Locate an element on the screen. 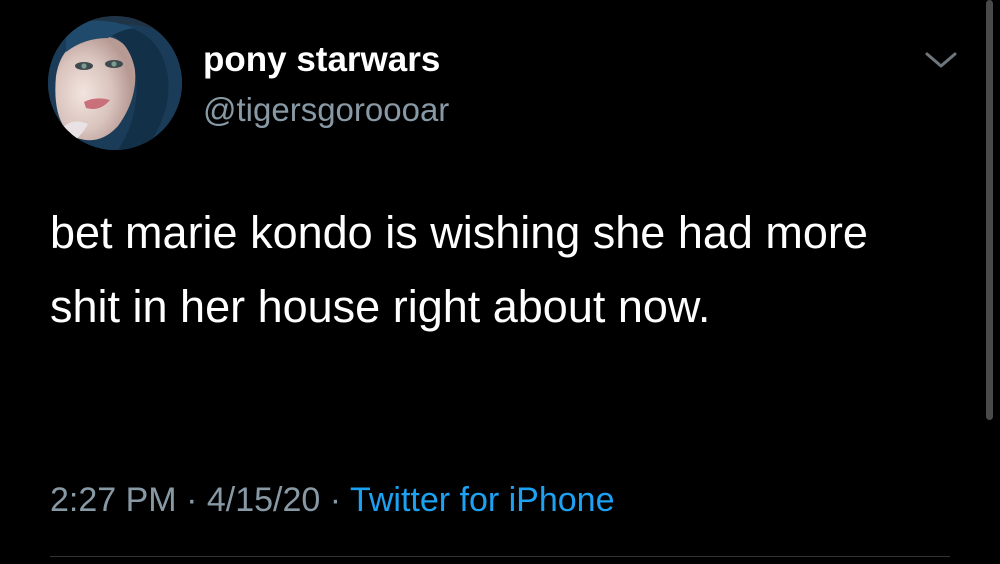 This screenshot has height=564, width=1000. tweet-menu-button is located at coordinates (941, 59).